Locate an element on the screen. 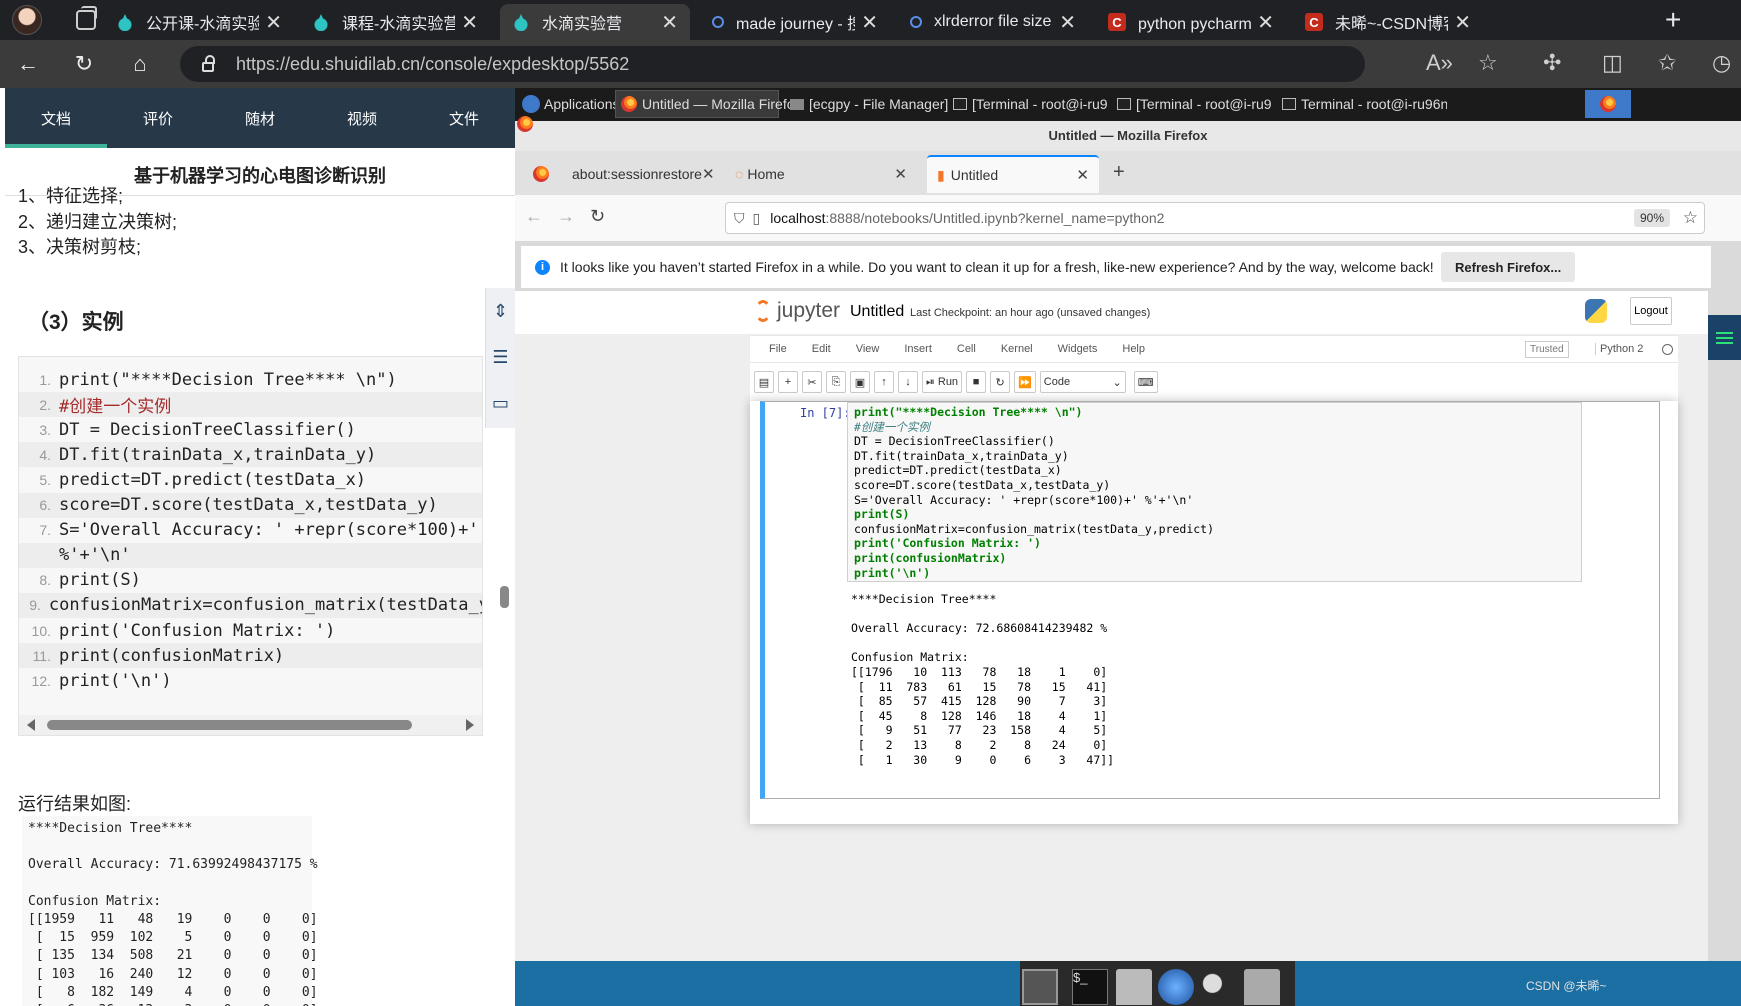  course-tab-review: 评价 is located at coordinates (158, 118).